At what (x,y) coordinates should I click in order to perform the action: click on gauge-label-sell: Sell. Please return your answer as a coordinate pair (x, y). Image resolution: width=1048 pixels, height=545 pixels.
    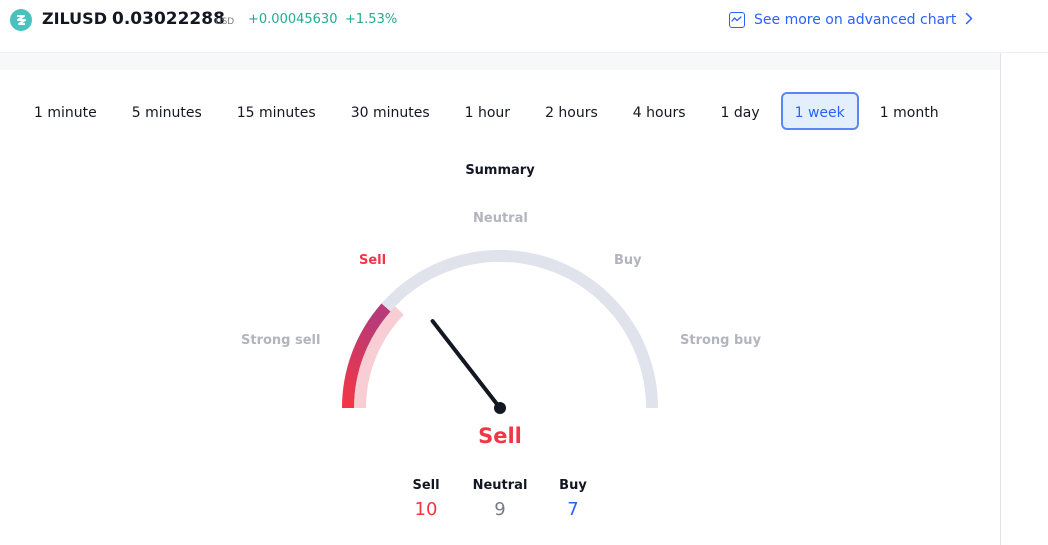
    Looking at the image, I should click on (373, 260).